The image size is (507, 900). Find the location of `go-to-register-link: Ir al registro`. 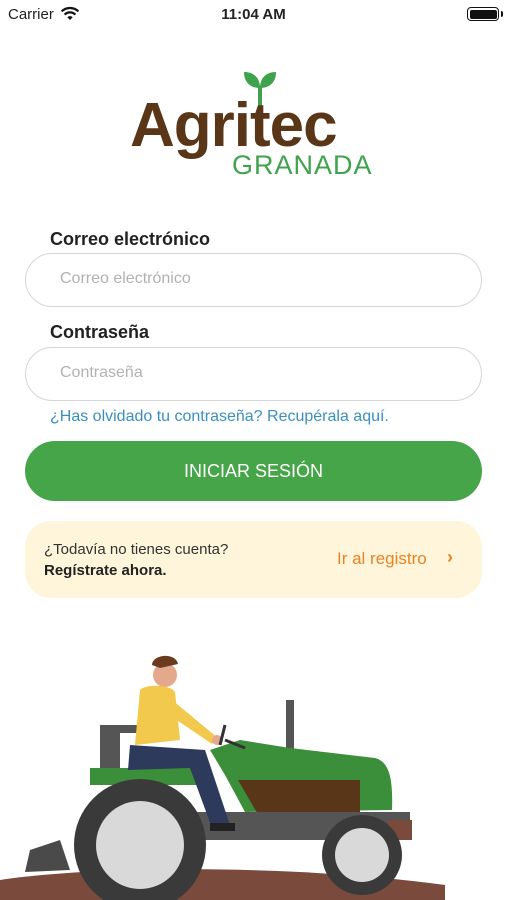

go-to-register-link: Ir al registro is located at coordinates (382, 559).